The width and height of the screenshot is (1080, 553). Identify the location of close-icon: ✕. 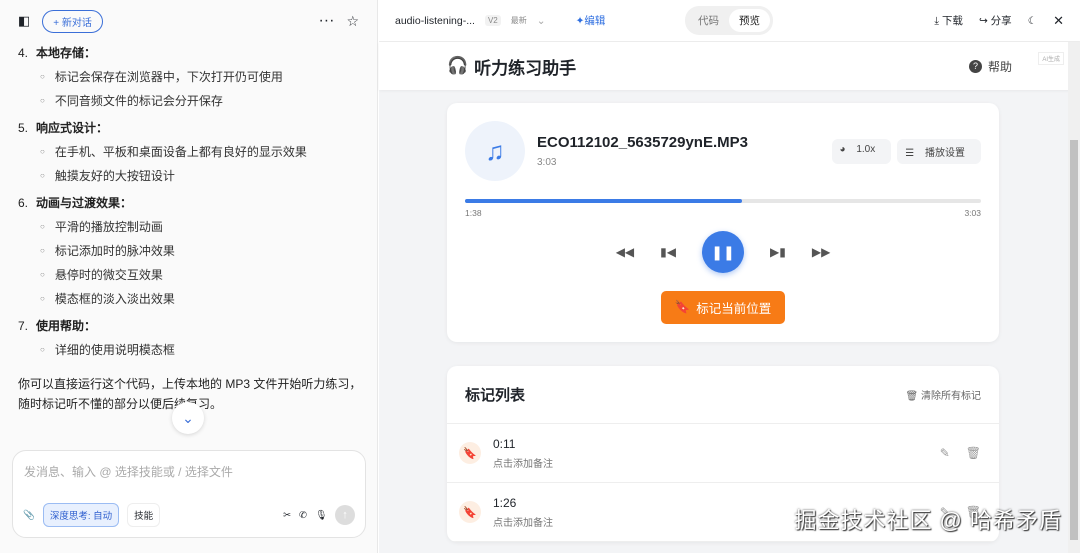
(1058, 21).